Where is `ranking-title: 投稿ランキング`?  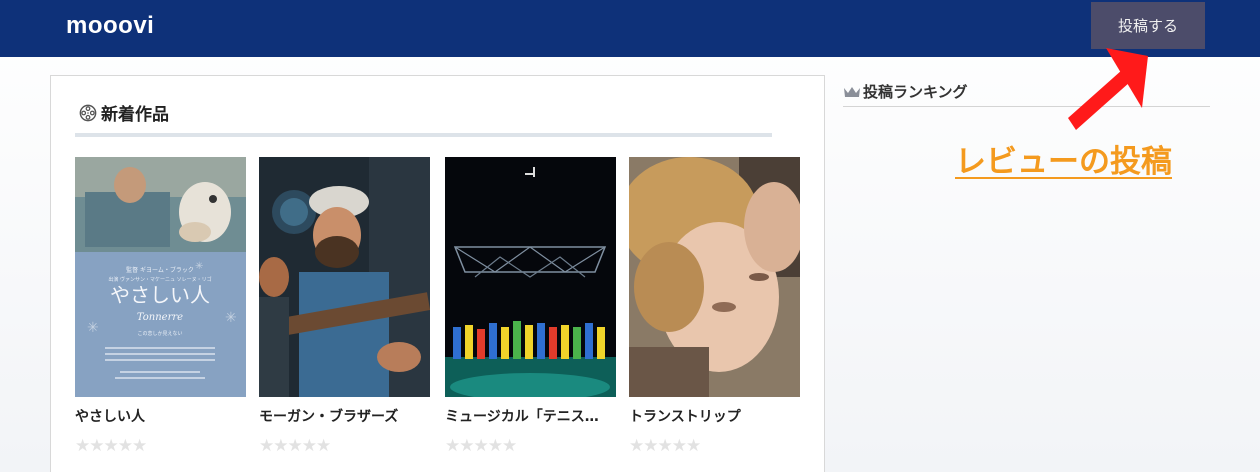
ranking-title: 投稿ランキング is located at coordinates (915, 92).